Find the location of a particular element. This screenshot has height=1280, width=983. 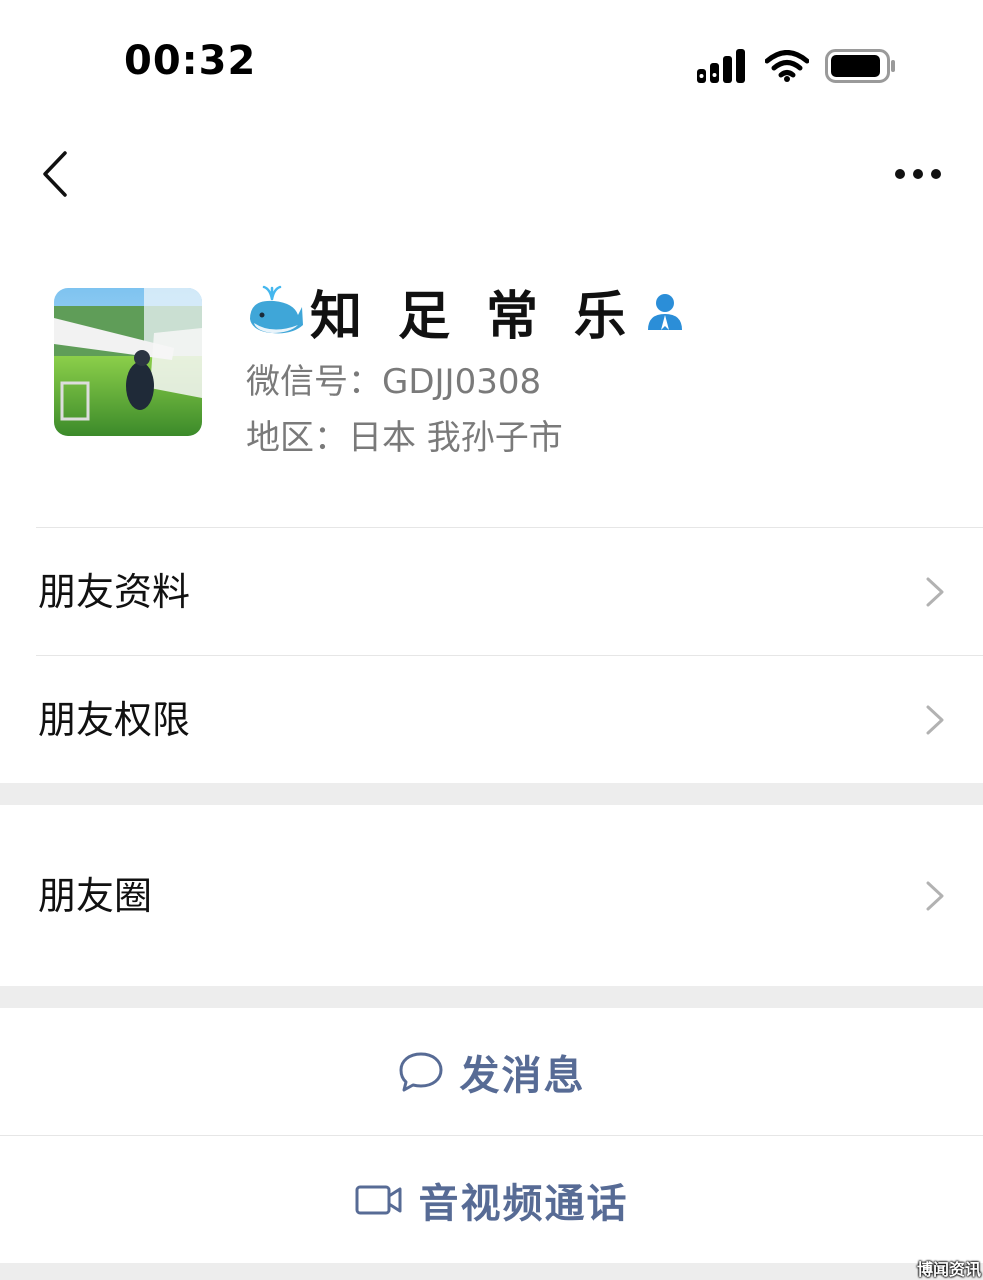

video-call-button: 音视频通话 is located at coordinates (491, 1200).